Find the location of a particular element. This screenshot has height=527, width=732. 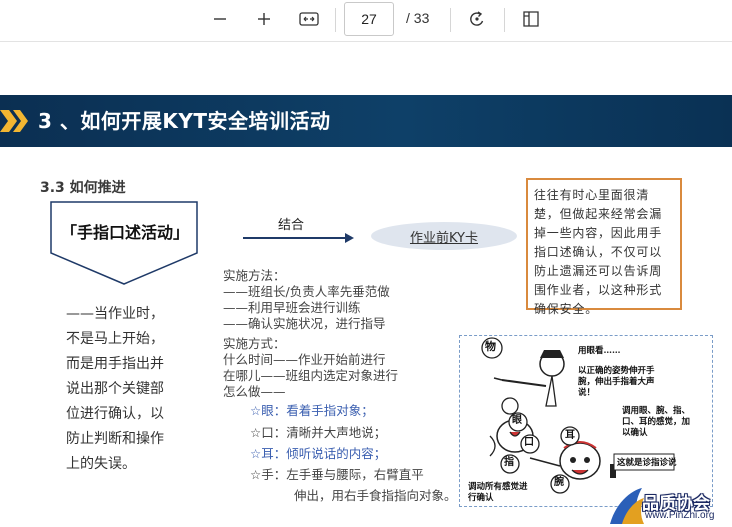

description-line: ——当作业时， is located at coordinates (115, 314).